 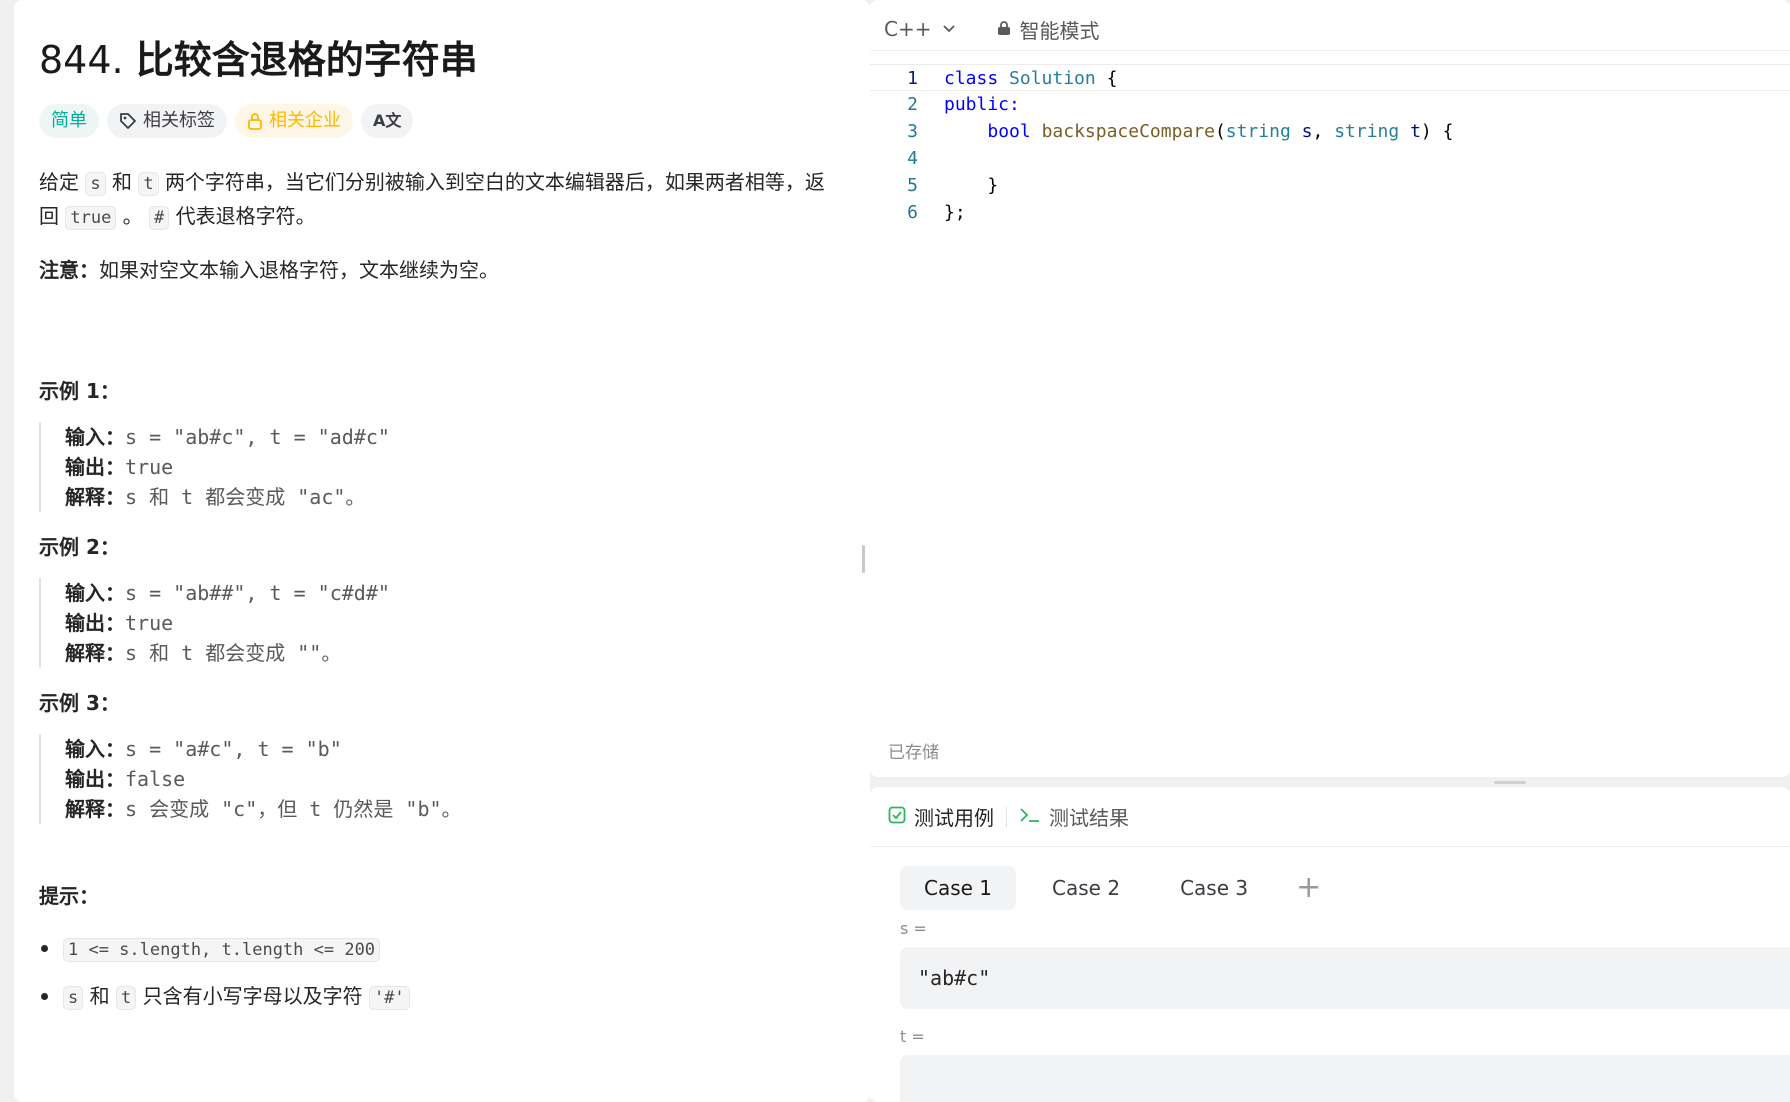 I want to click on problem-title: 844. 比较含退格的字符串, so click(x=434, y=60).